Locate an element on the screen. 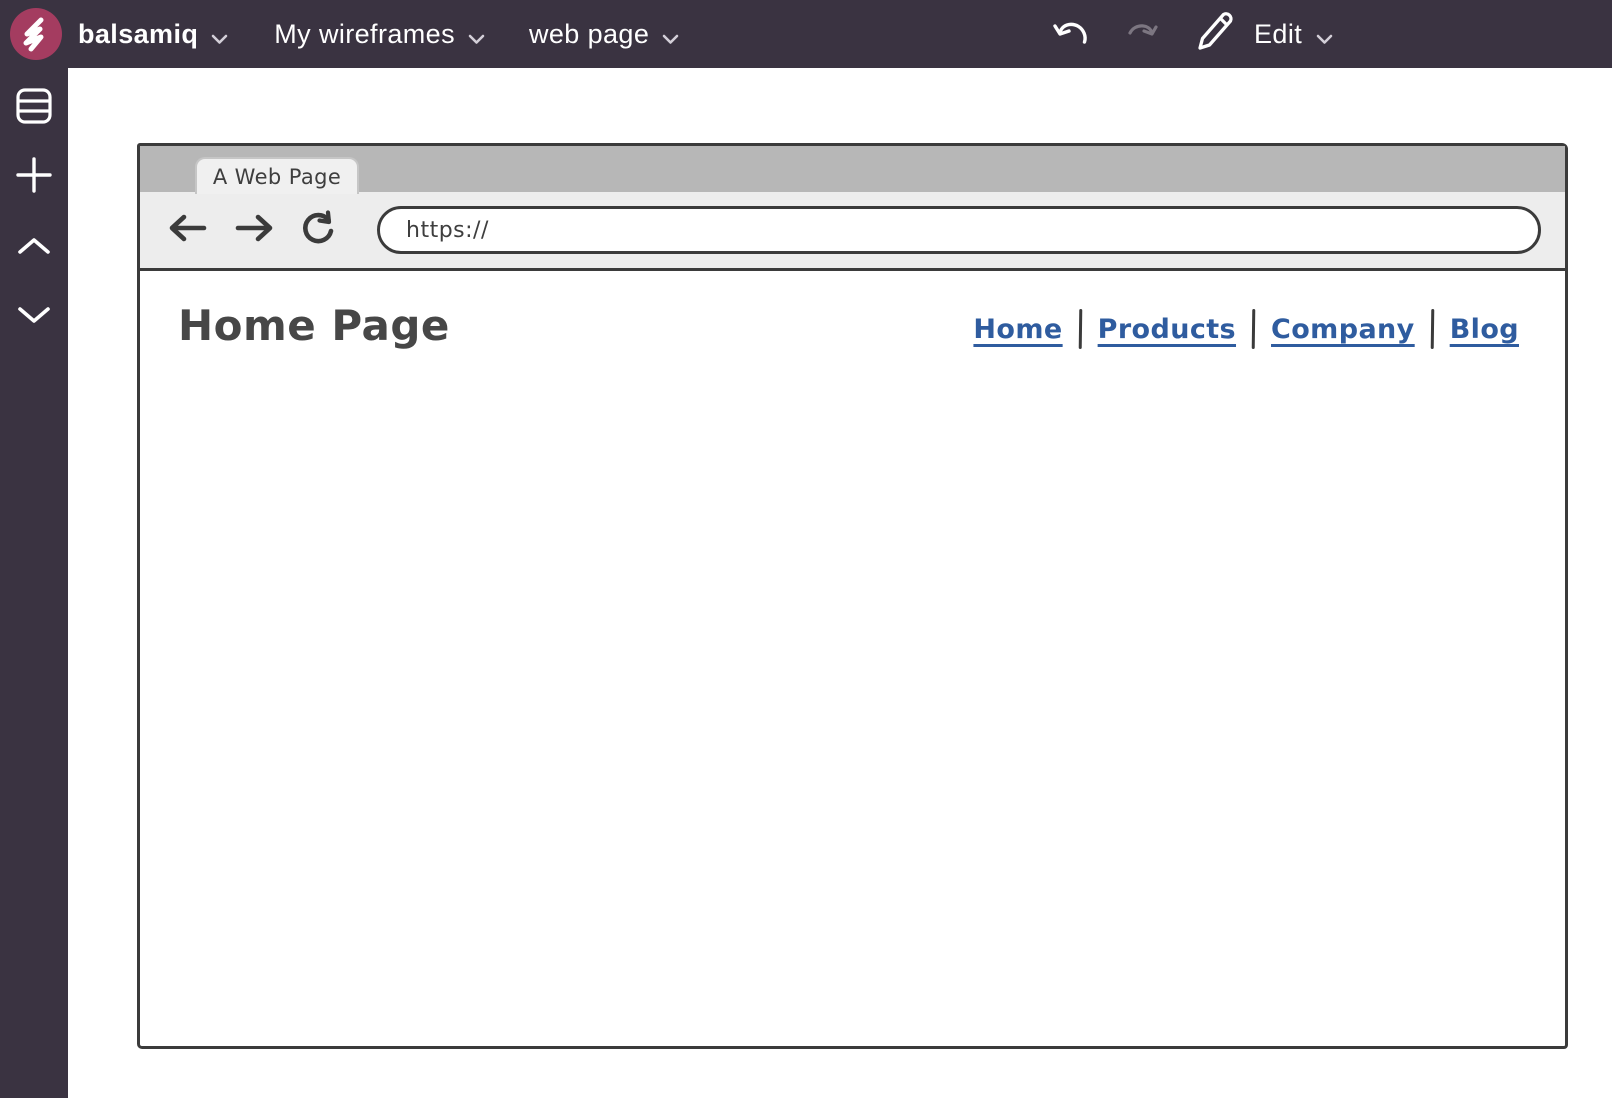 The image size is (1612, 1098). wireframes-panel-button is located at coordinates (34, 107).